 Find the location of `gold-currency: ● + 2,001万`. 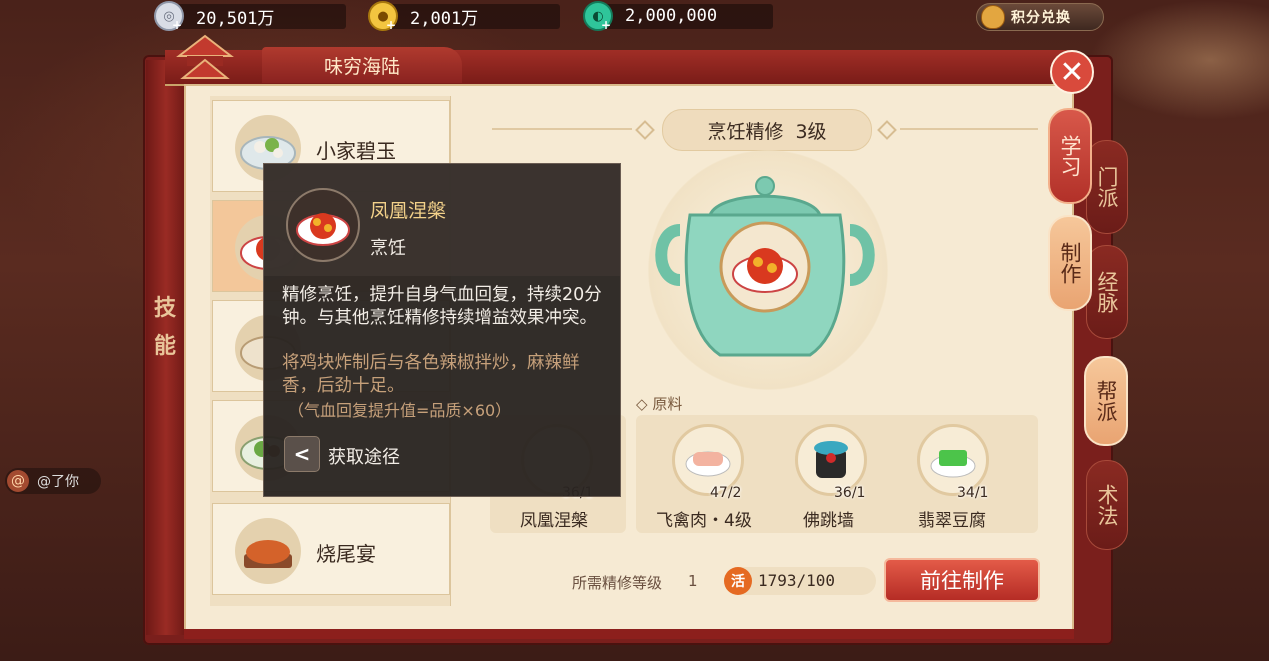

gold-currency: ● + 2,001万 is located at coordinates (464, 16).